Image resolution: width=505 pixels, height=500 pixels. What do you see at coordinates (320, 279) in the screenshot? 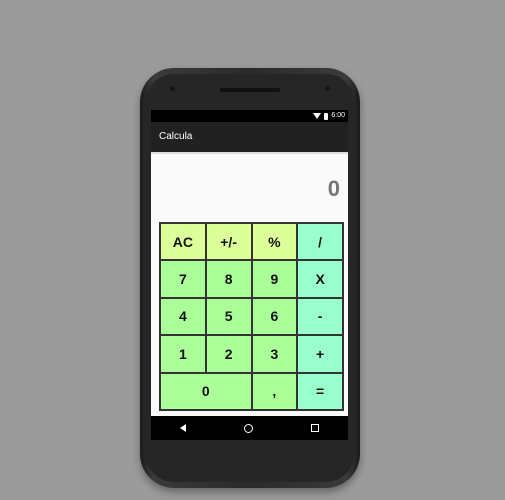
I see `multiply-button: X` at bounding box center [320, 279].